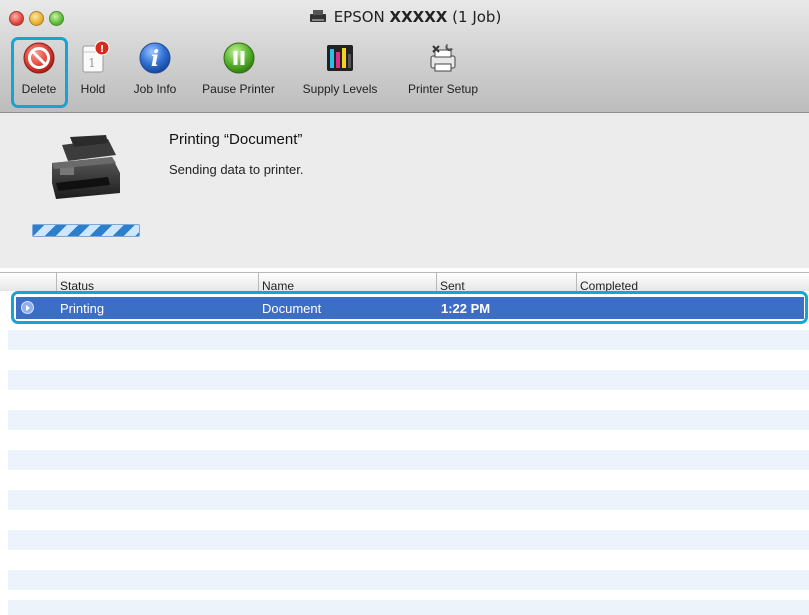  What do you see at coordinates (318, 18) in the screenshot?
I see `printer-icon` at bounding box center [318, 18].